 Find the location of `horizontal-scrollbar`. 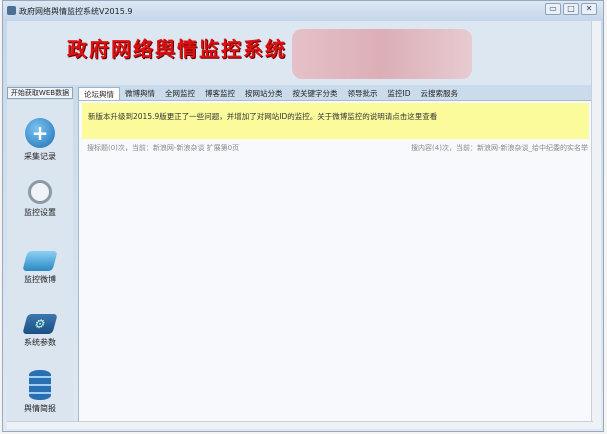

horizontal-scrollbar is located at coordinates (300, 425).